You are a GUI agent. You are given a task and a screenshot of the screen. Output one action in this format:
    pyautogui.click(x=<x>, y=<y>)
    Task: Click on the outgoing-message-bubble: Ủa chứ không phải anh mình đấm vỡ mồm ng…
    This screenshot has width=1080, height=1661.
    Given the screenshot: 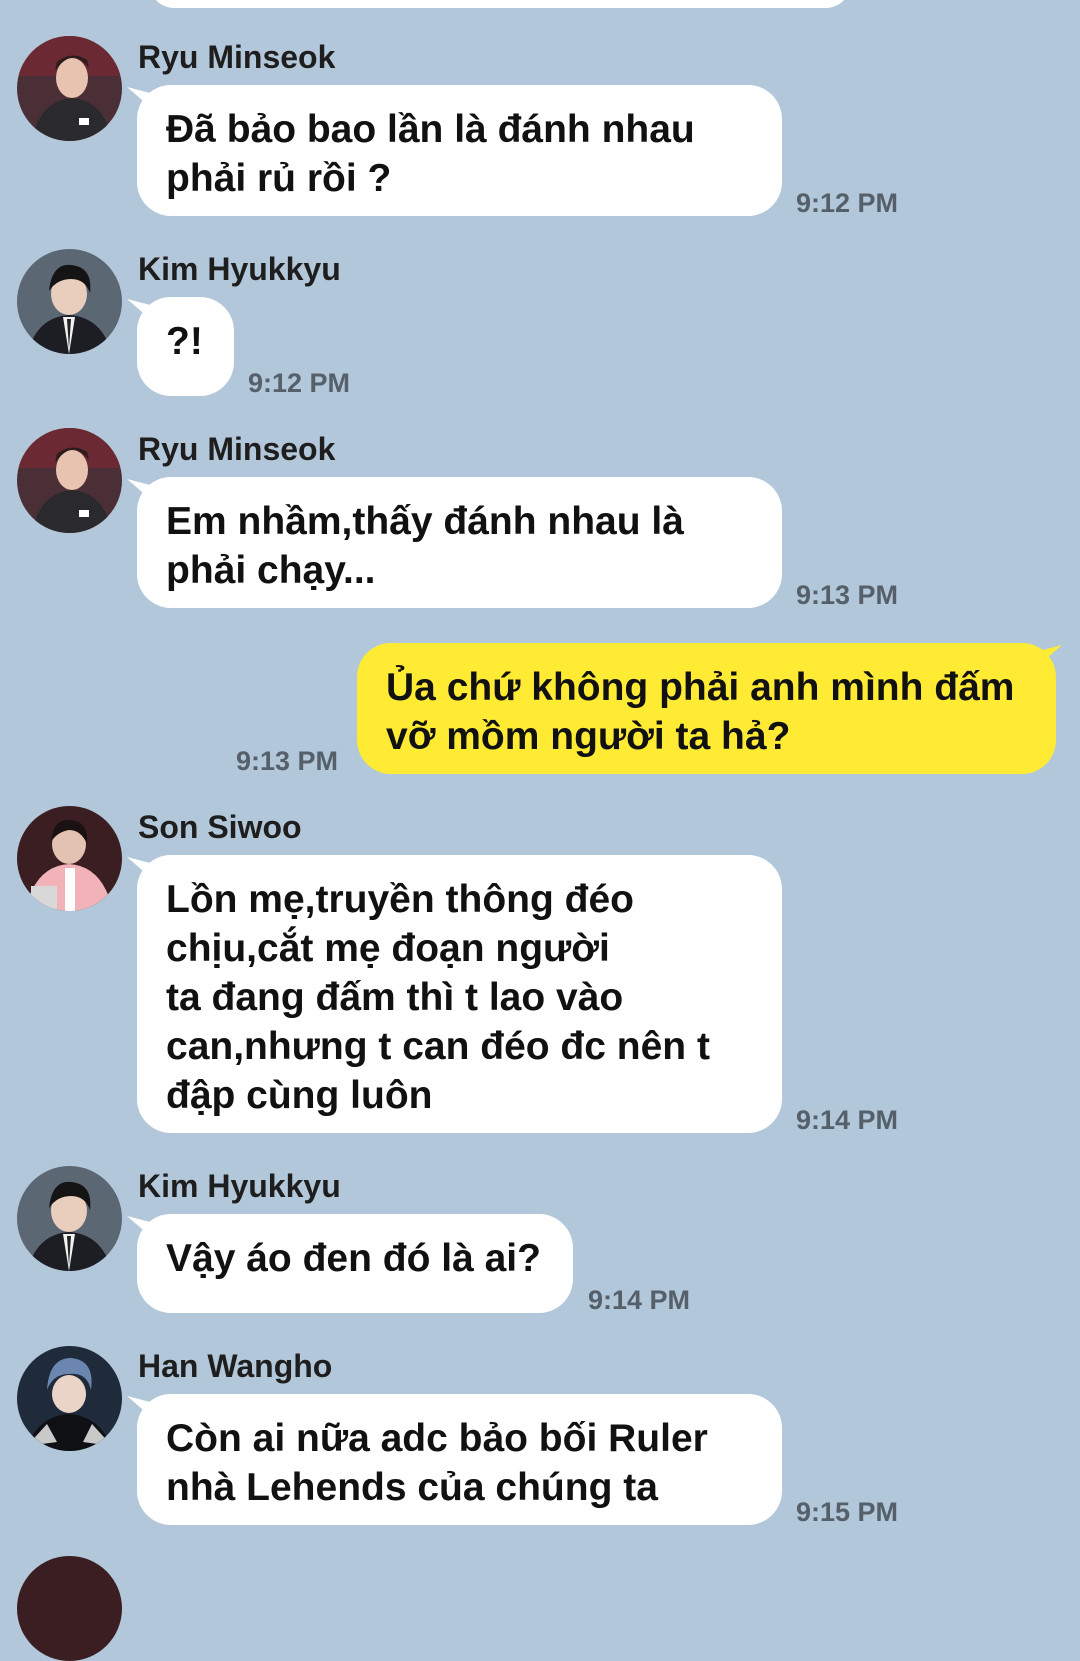 What is the action you would take?
    pyautogui.click(x=706, y=708)
    